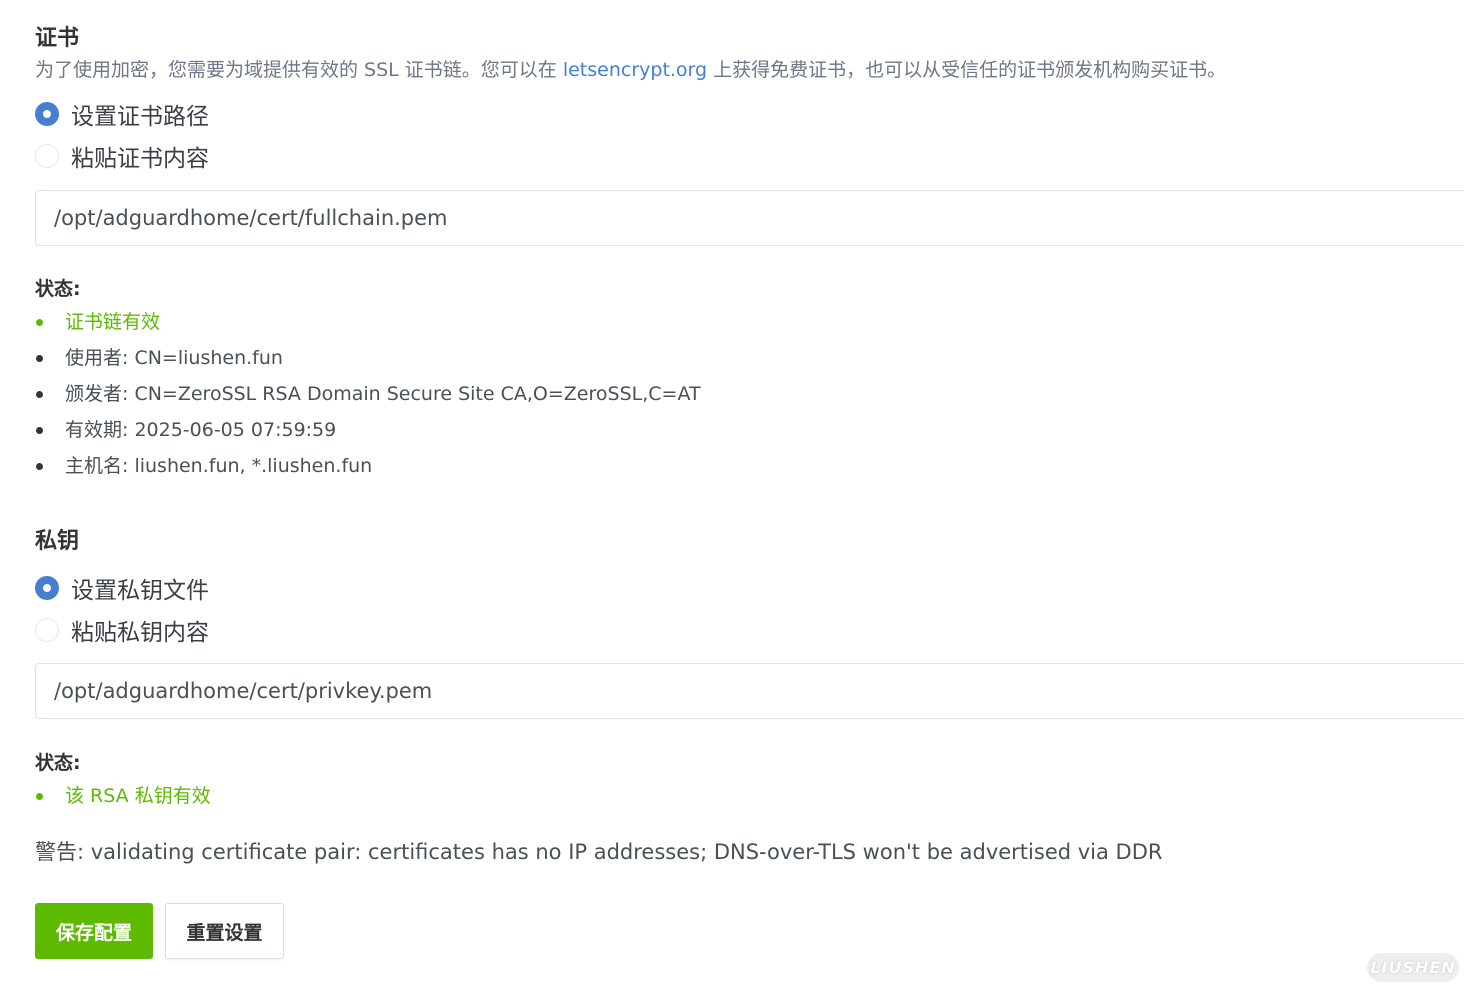 Image resolution: width=1464 pixels, height=986 pixels. I want to click on key-radio-paste-indicator, so click(47, 630).